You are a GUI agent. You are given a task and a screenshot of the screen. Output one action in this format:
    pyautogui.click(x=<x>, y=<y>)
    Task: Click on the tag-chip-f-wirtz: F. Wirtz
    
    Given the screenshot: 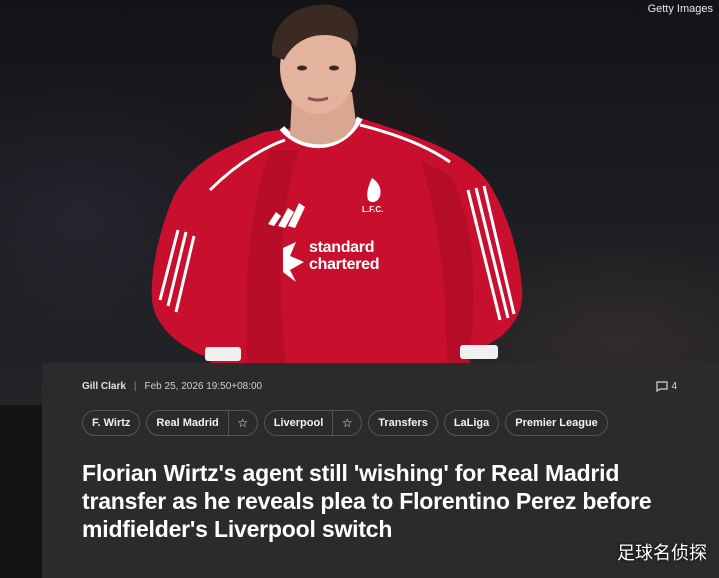 What is the action you would take?
    pyautogui.click(x=111, y=423)
    